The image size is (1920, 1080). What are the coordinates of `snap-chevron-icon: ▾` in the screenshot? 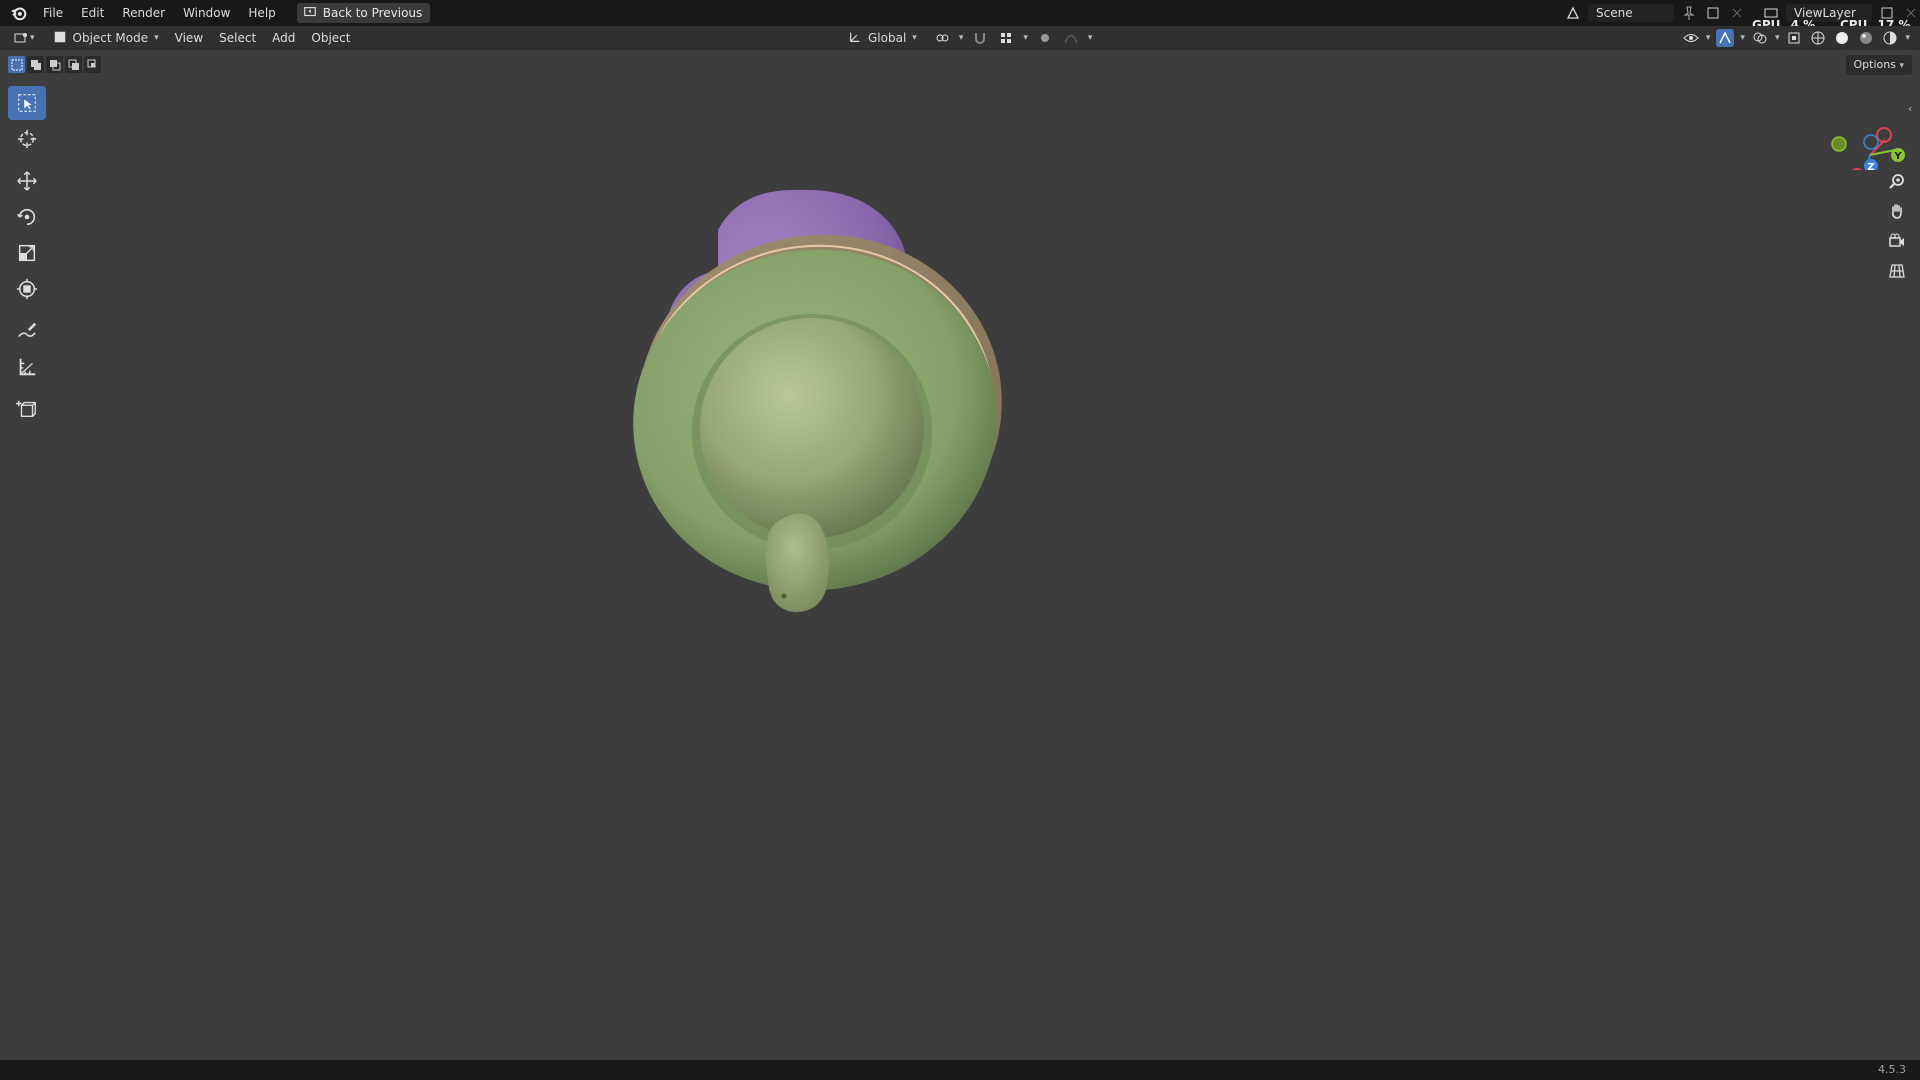 It's located at (1025, 38).